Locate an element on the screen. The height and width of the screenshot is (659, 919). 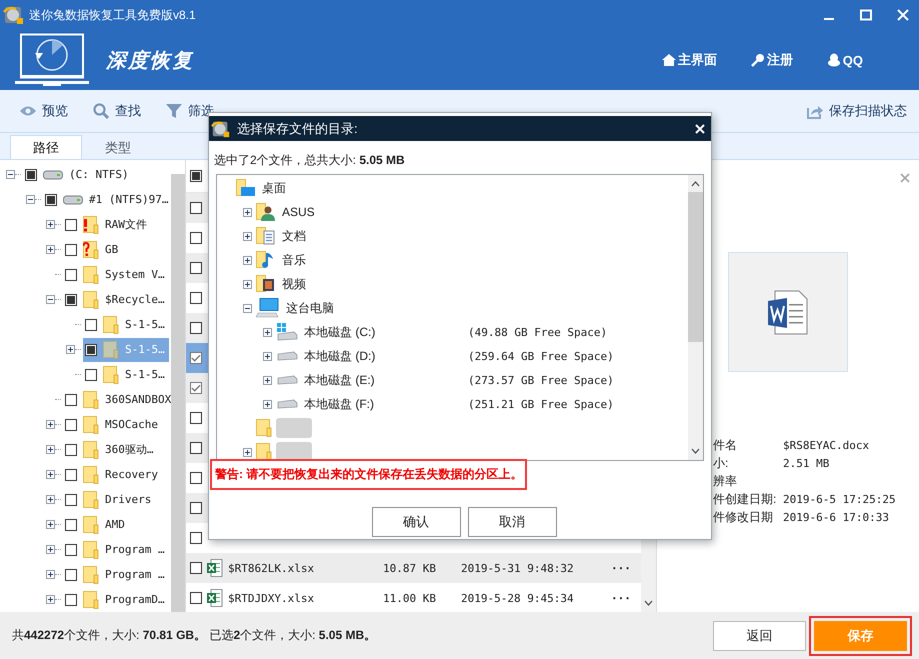
folder-tree-item: 本地磁盘 (C:) (49.88 GB Free Space) is located at coordinates (442, 332).